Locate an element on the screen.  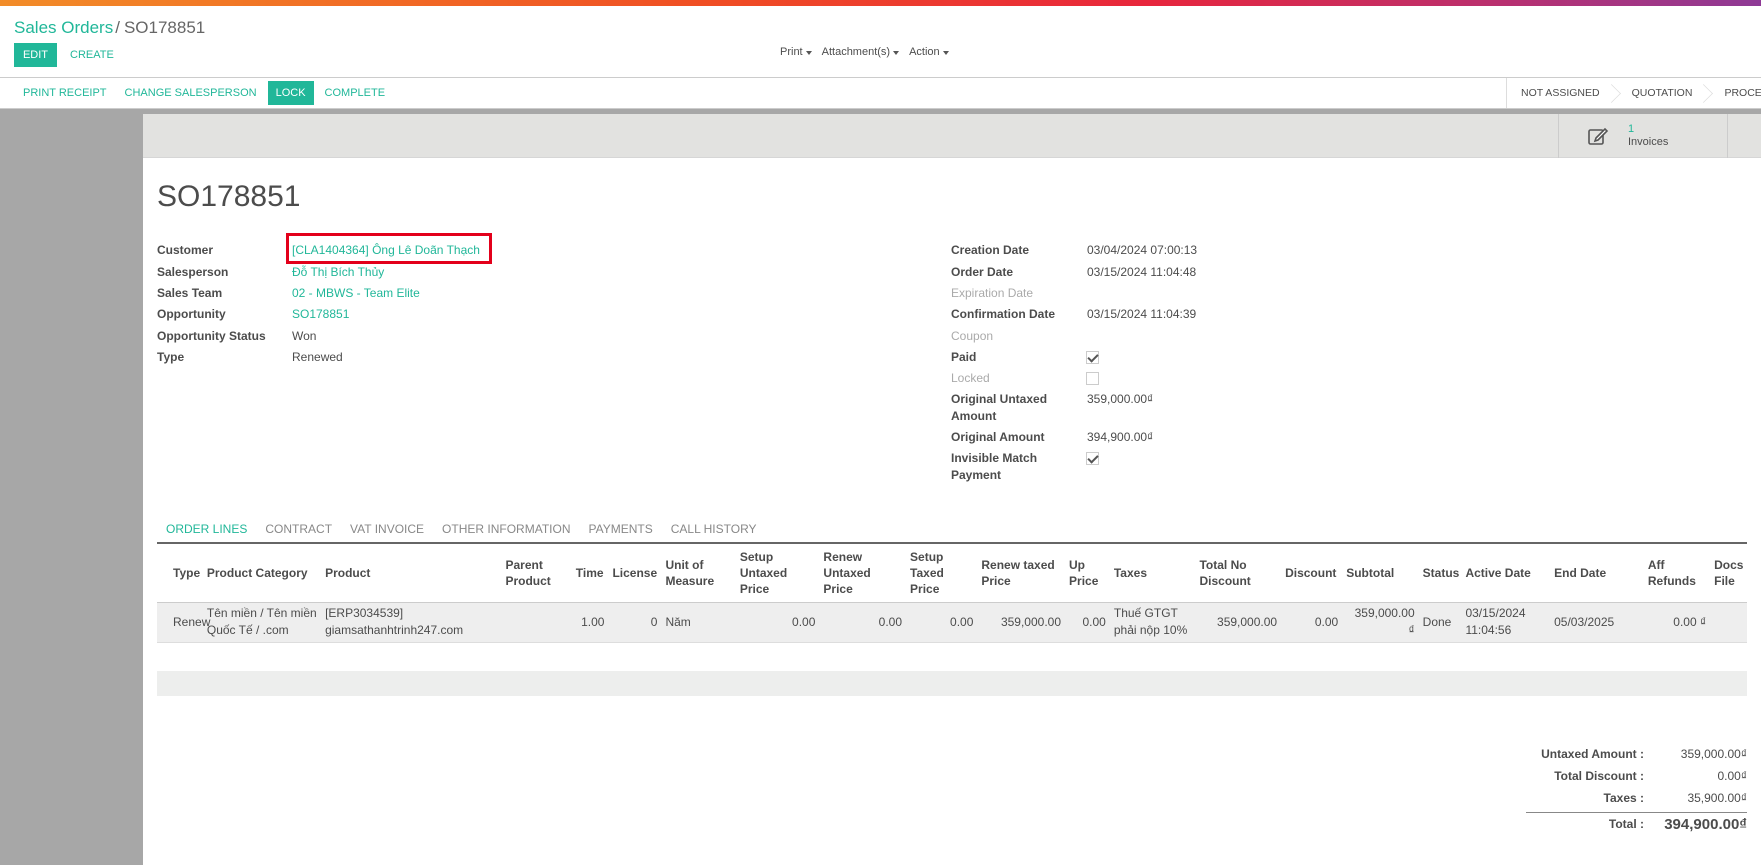
cell-subtotal: 359,000.00 ₫ is located at coordinates (1380, 622).